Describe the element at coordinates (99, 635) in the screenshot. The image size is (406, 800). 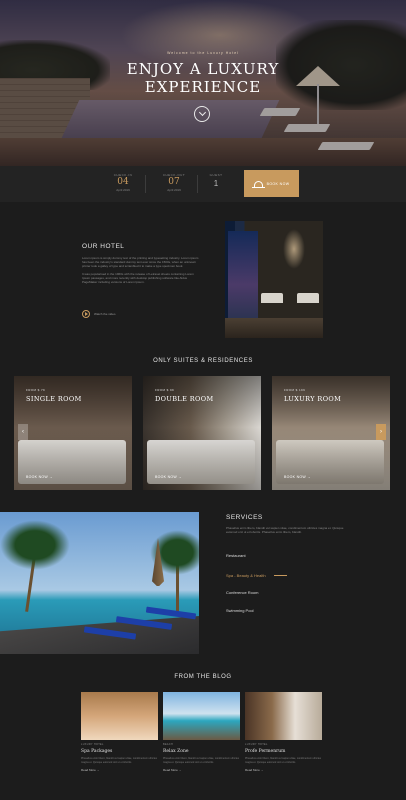
I see `pool-deck` at that location.